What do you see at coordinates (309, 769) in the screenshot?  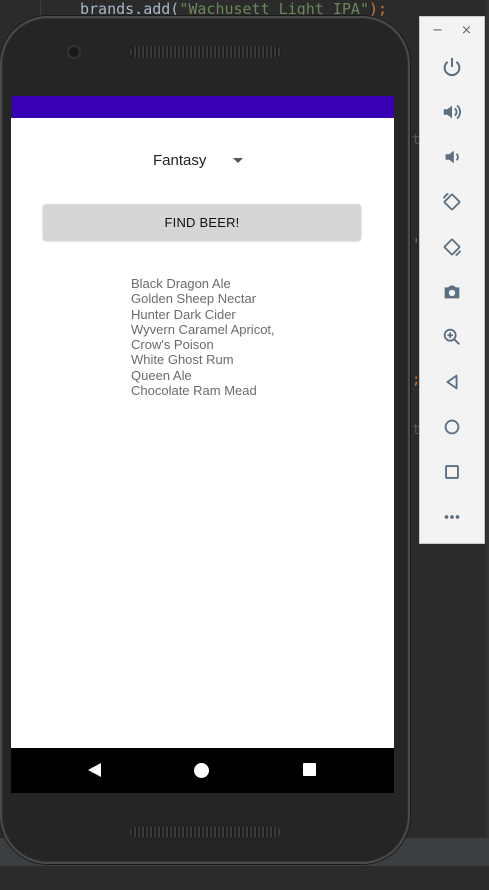 I see `nav-recents-icon` at bounding box center [309, 769].